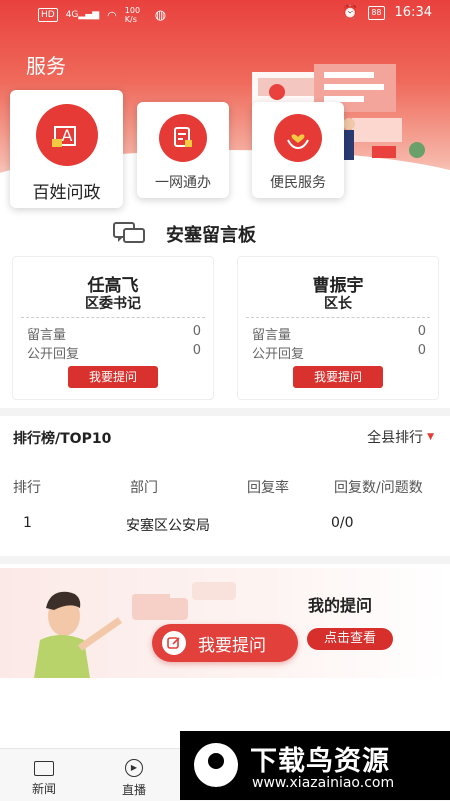 This screenshot has height=801, width=450. I want to click on watermark-title: 下载鸟资源, so click(320, 761).